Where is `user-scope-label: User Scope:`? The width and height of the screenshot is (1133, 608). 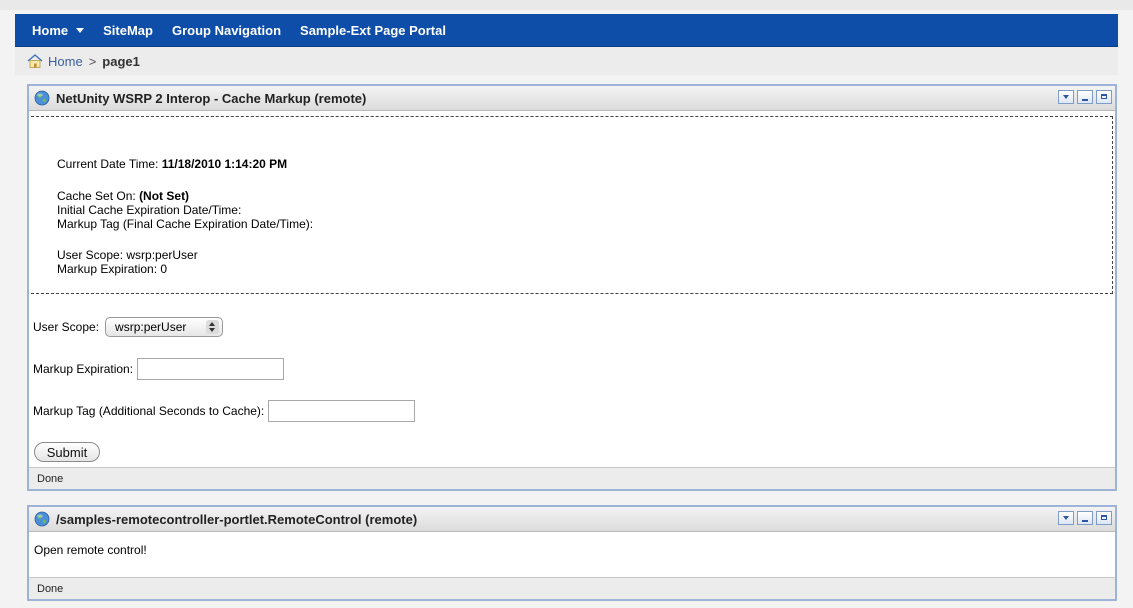 user-scope-label: User Scope: is located at coordinates (66, 327).